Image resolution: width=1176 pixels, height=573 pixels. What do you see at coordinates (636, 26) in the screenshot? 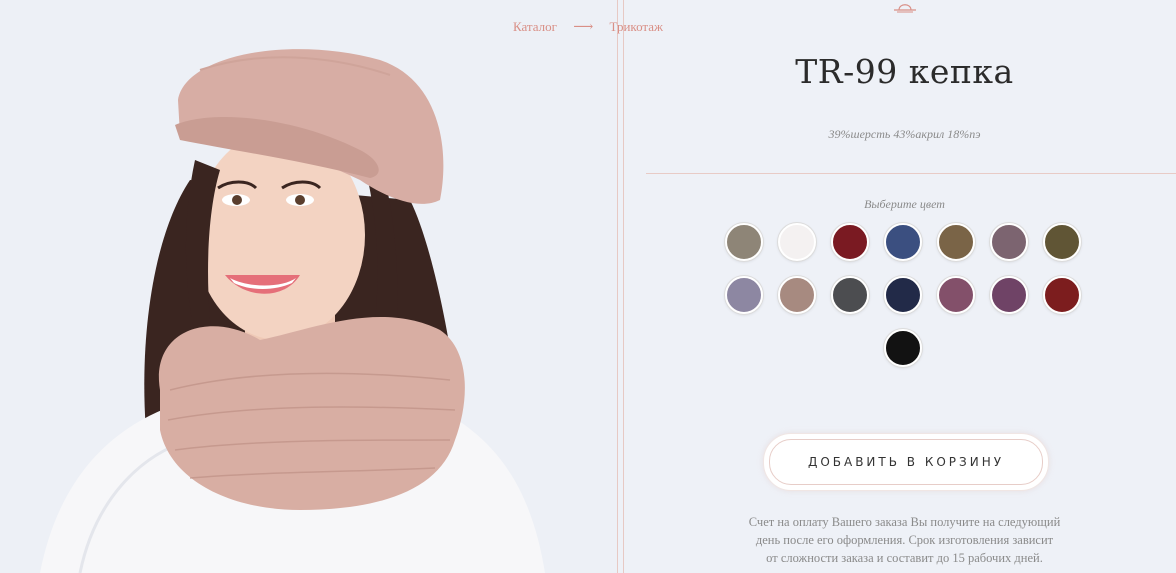
I see `breadcrumb-knitwear: Трикотаж` at bounding box center [636, 26].